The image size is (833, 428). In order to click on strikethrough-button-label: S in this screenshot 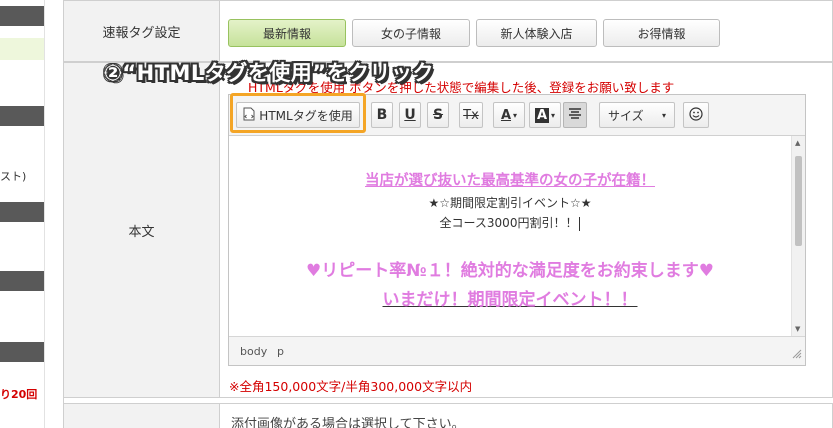, I will do `click(438, 115)`.